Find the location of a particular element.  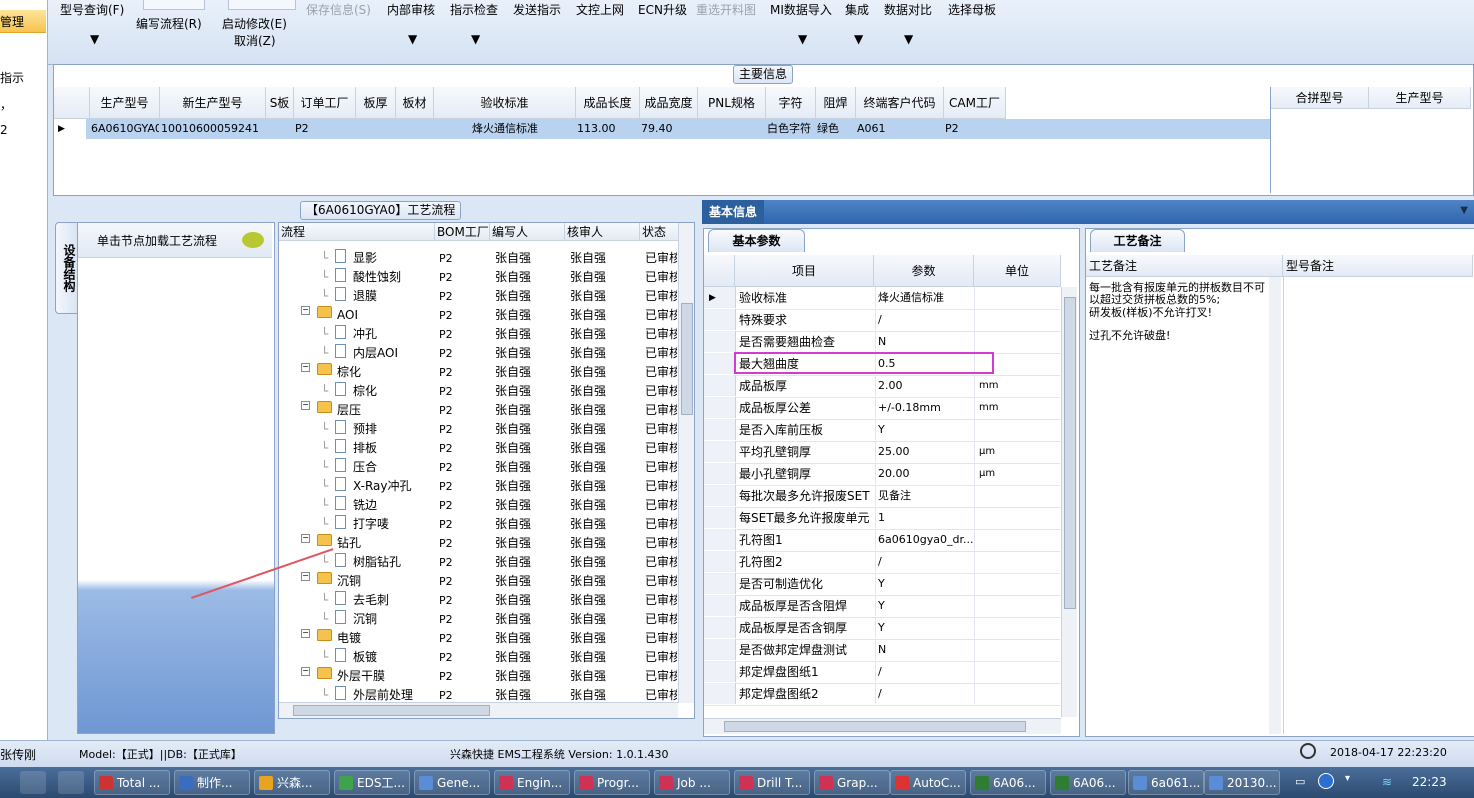

tree-horizontal-scrollbar is located at coordinates (478, 710).